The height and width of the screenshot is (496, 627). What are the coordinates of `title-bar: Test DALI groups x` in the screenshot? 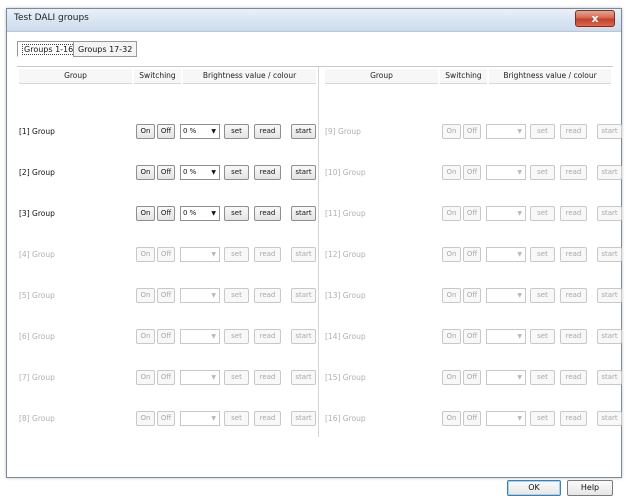 It's located at (314, 20).